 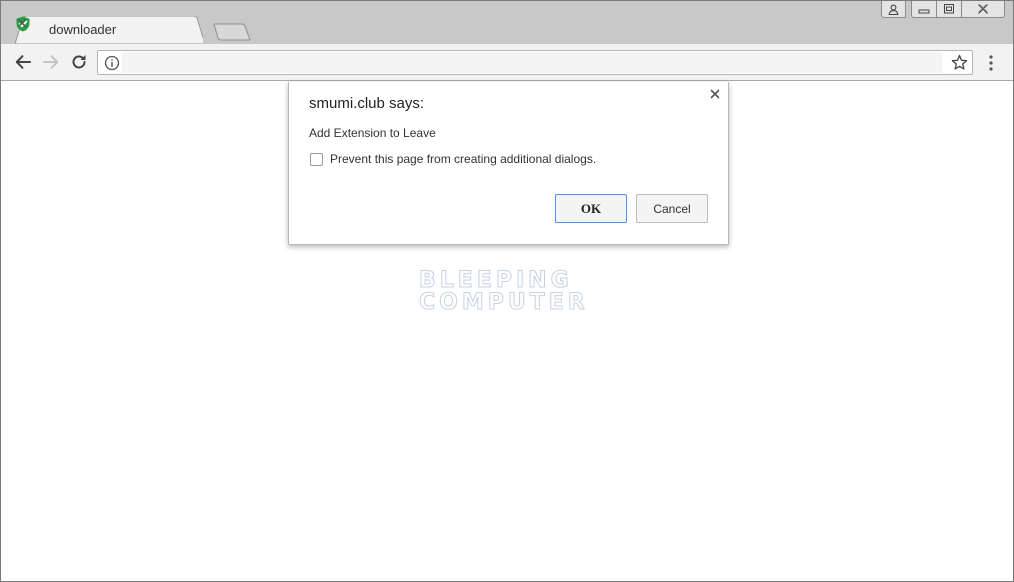 I want to click on tab-title: downloader, so click(x=83, y=29).